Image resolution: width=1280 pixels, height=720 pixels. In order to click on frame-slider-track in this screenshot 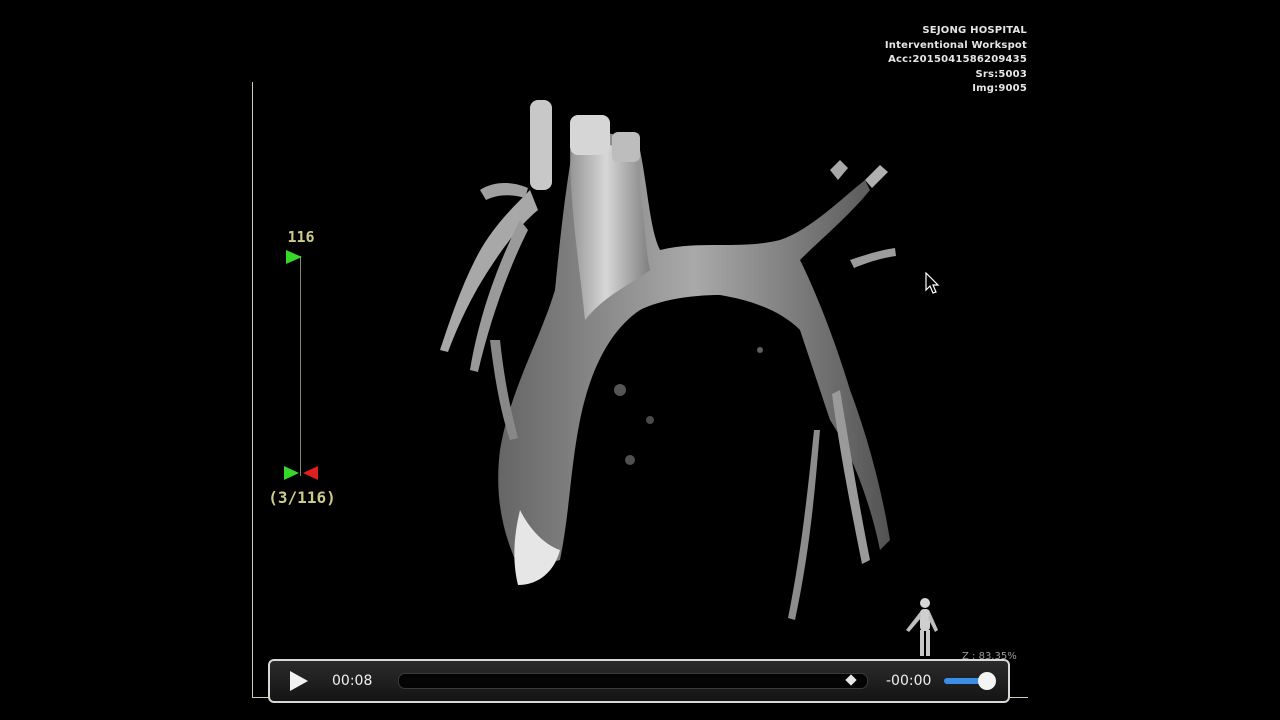, I will do `click(300, 366)`.